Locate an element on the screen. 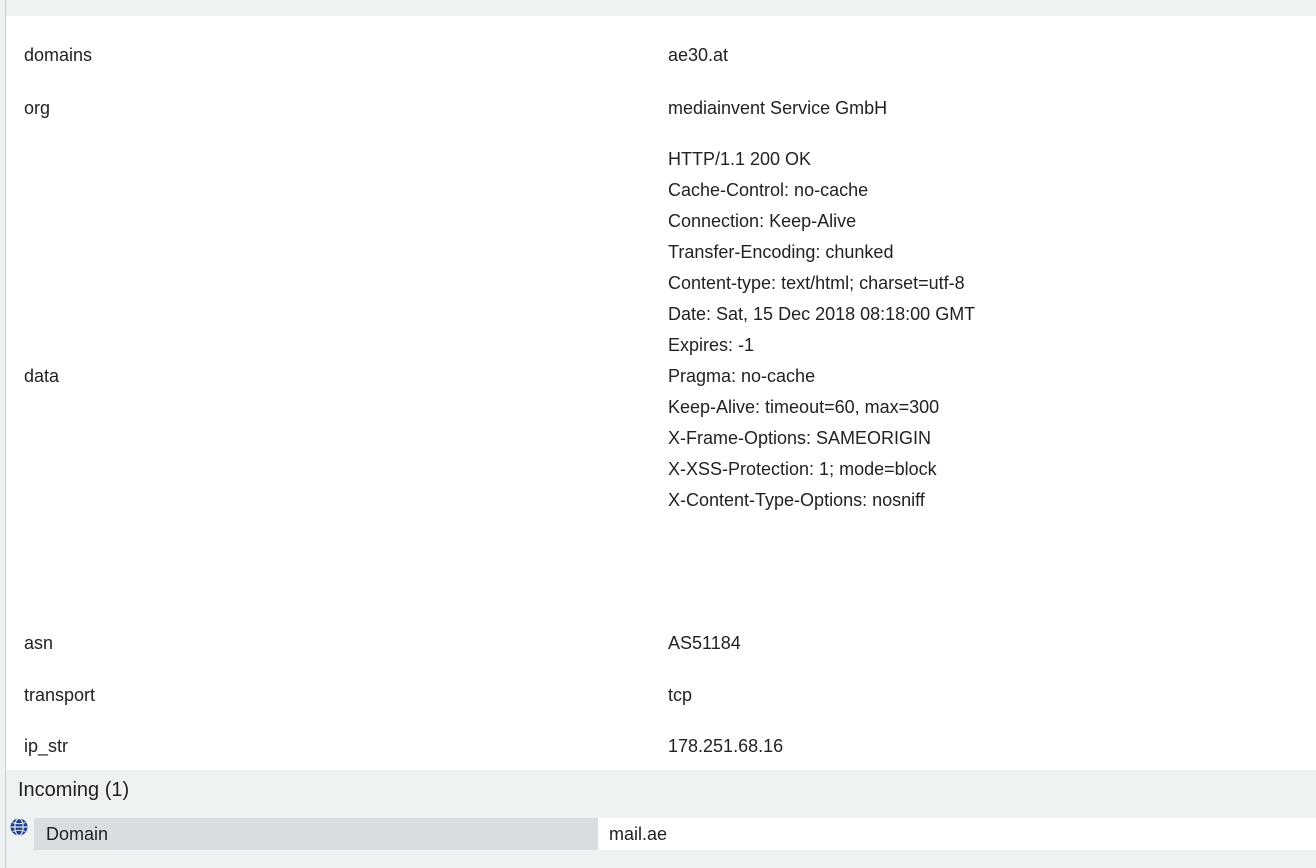 This screenshot has width=1316, height=868. incoming-section-title: Incoming (1) is located at coordinates (74, 790).